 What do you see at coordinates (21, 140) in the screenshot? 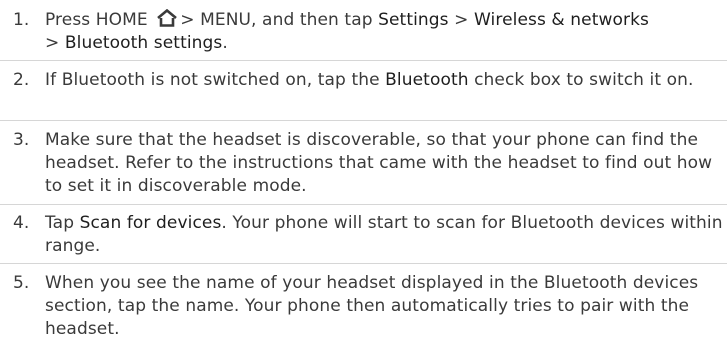
I see `step-number: 3.` at bounding box center [21, 140].